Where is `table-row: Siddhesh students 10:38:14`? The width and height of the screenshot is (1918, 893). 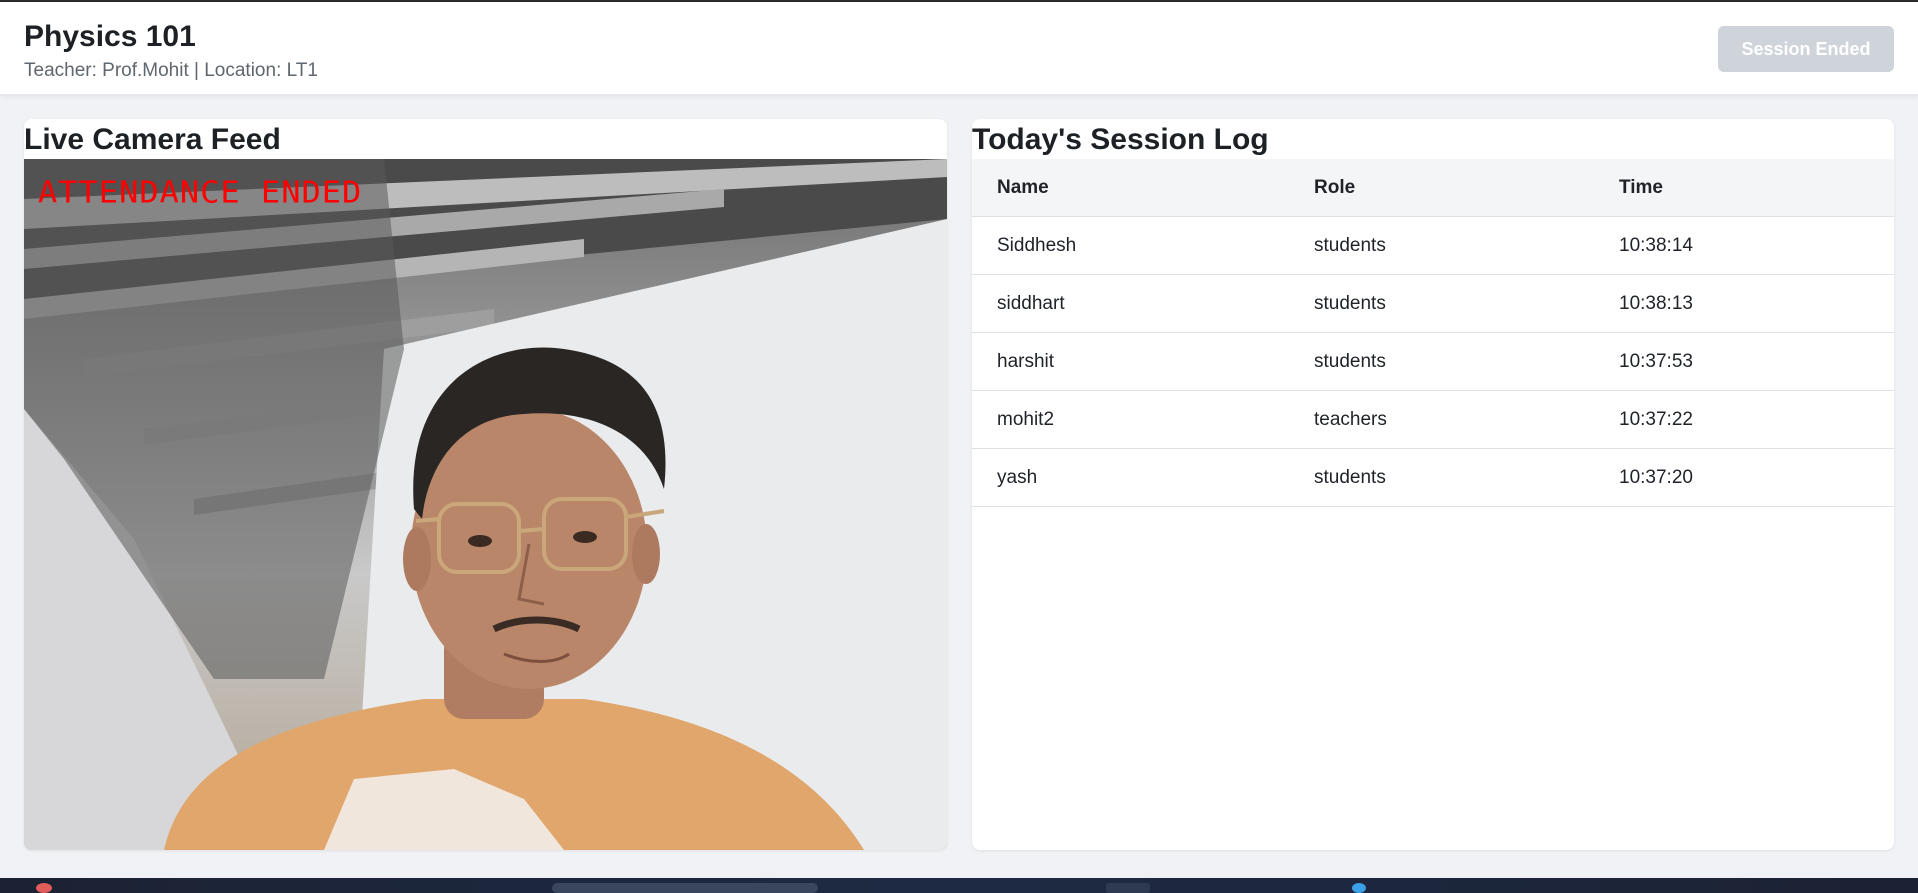
table-row: Siddhesh students 10:38:14 is located at coordinates (1433, 245).